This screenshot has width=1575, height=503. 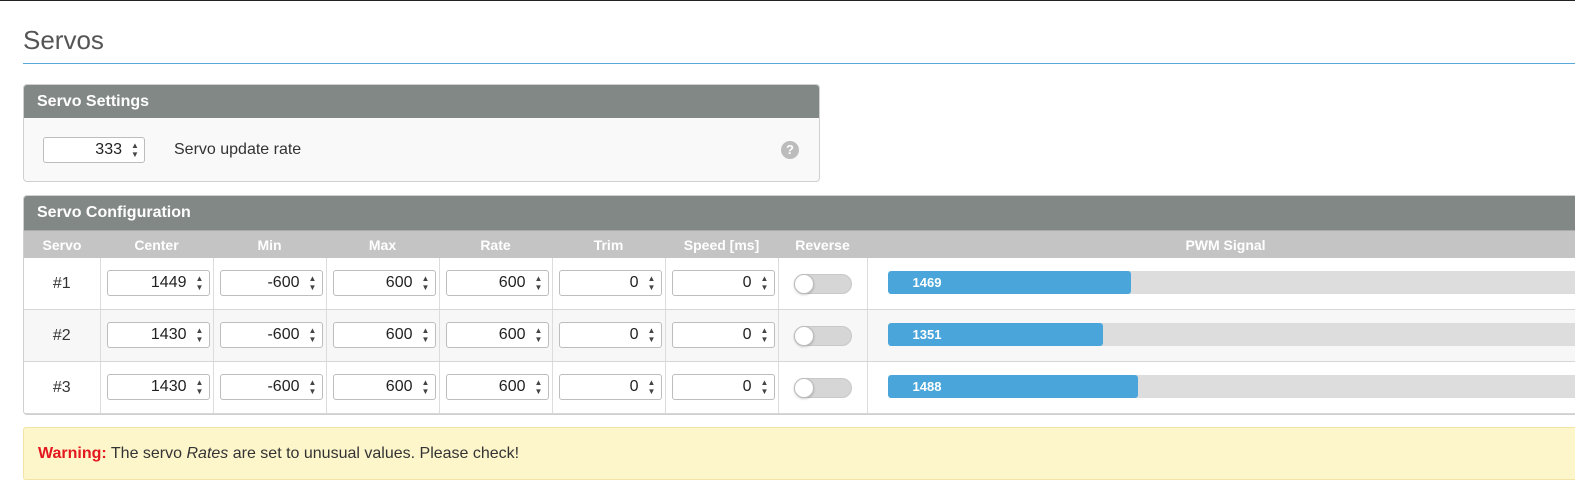 What do you see at coordinates (94, 150) in the screenshot?
I see `servo-update-rate-input: 333 ▲ ▼` at bounding box center [94, 150].